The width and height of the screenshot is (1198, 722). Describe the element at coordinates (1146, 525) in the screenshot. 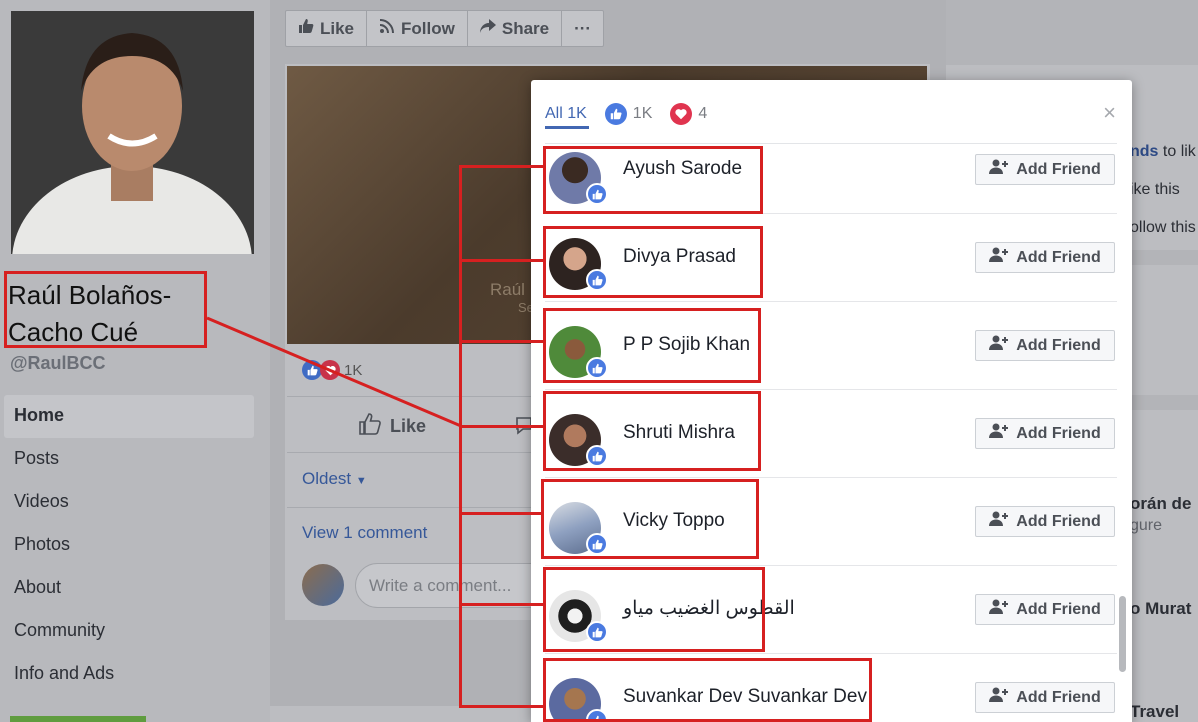

I see `suggestion-category: gure` at that location.